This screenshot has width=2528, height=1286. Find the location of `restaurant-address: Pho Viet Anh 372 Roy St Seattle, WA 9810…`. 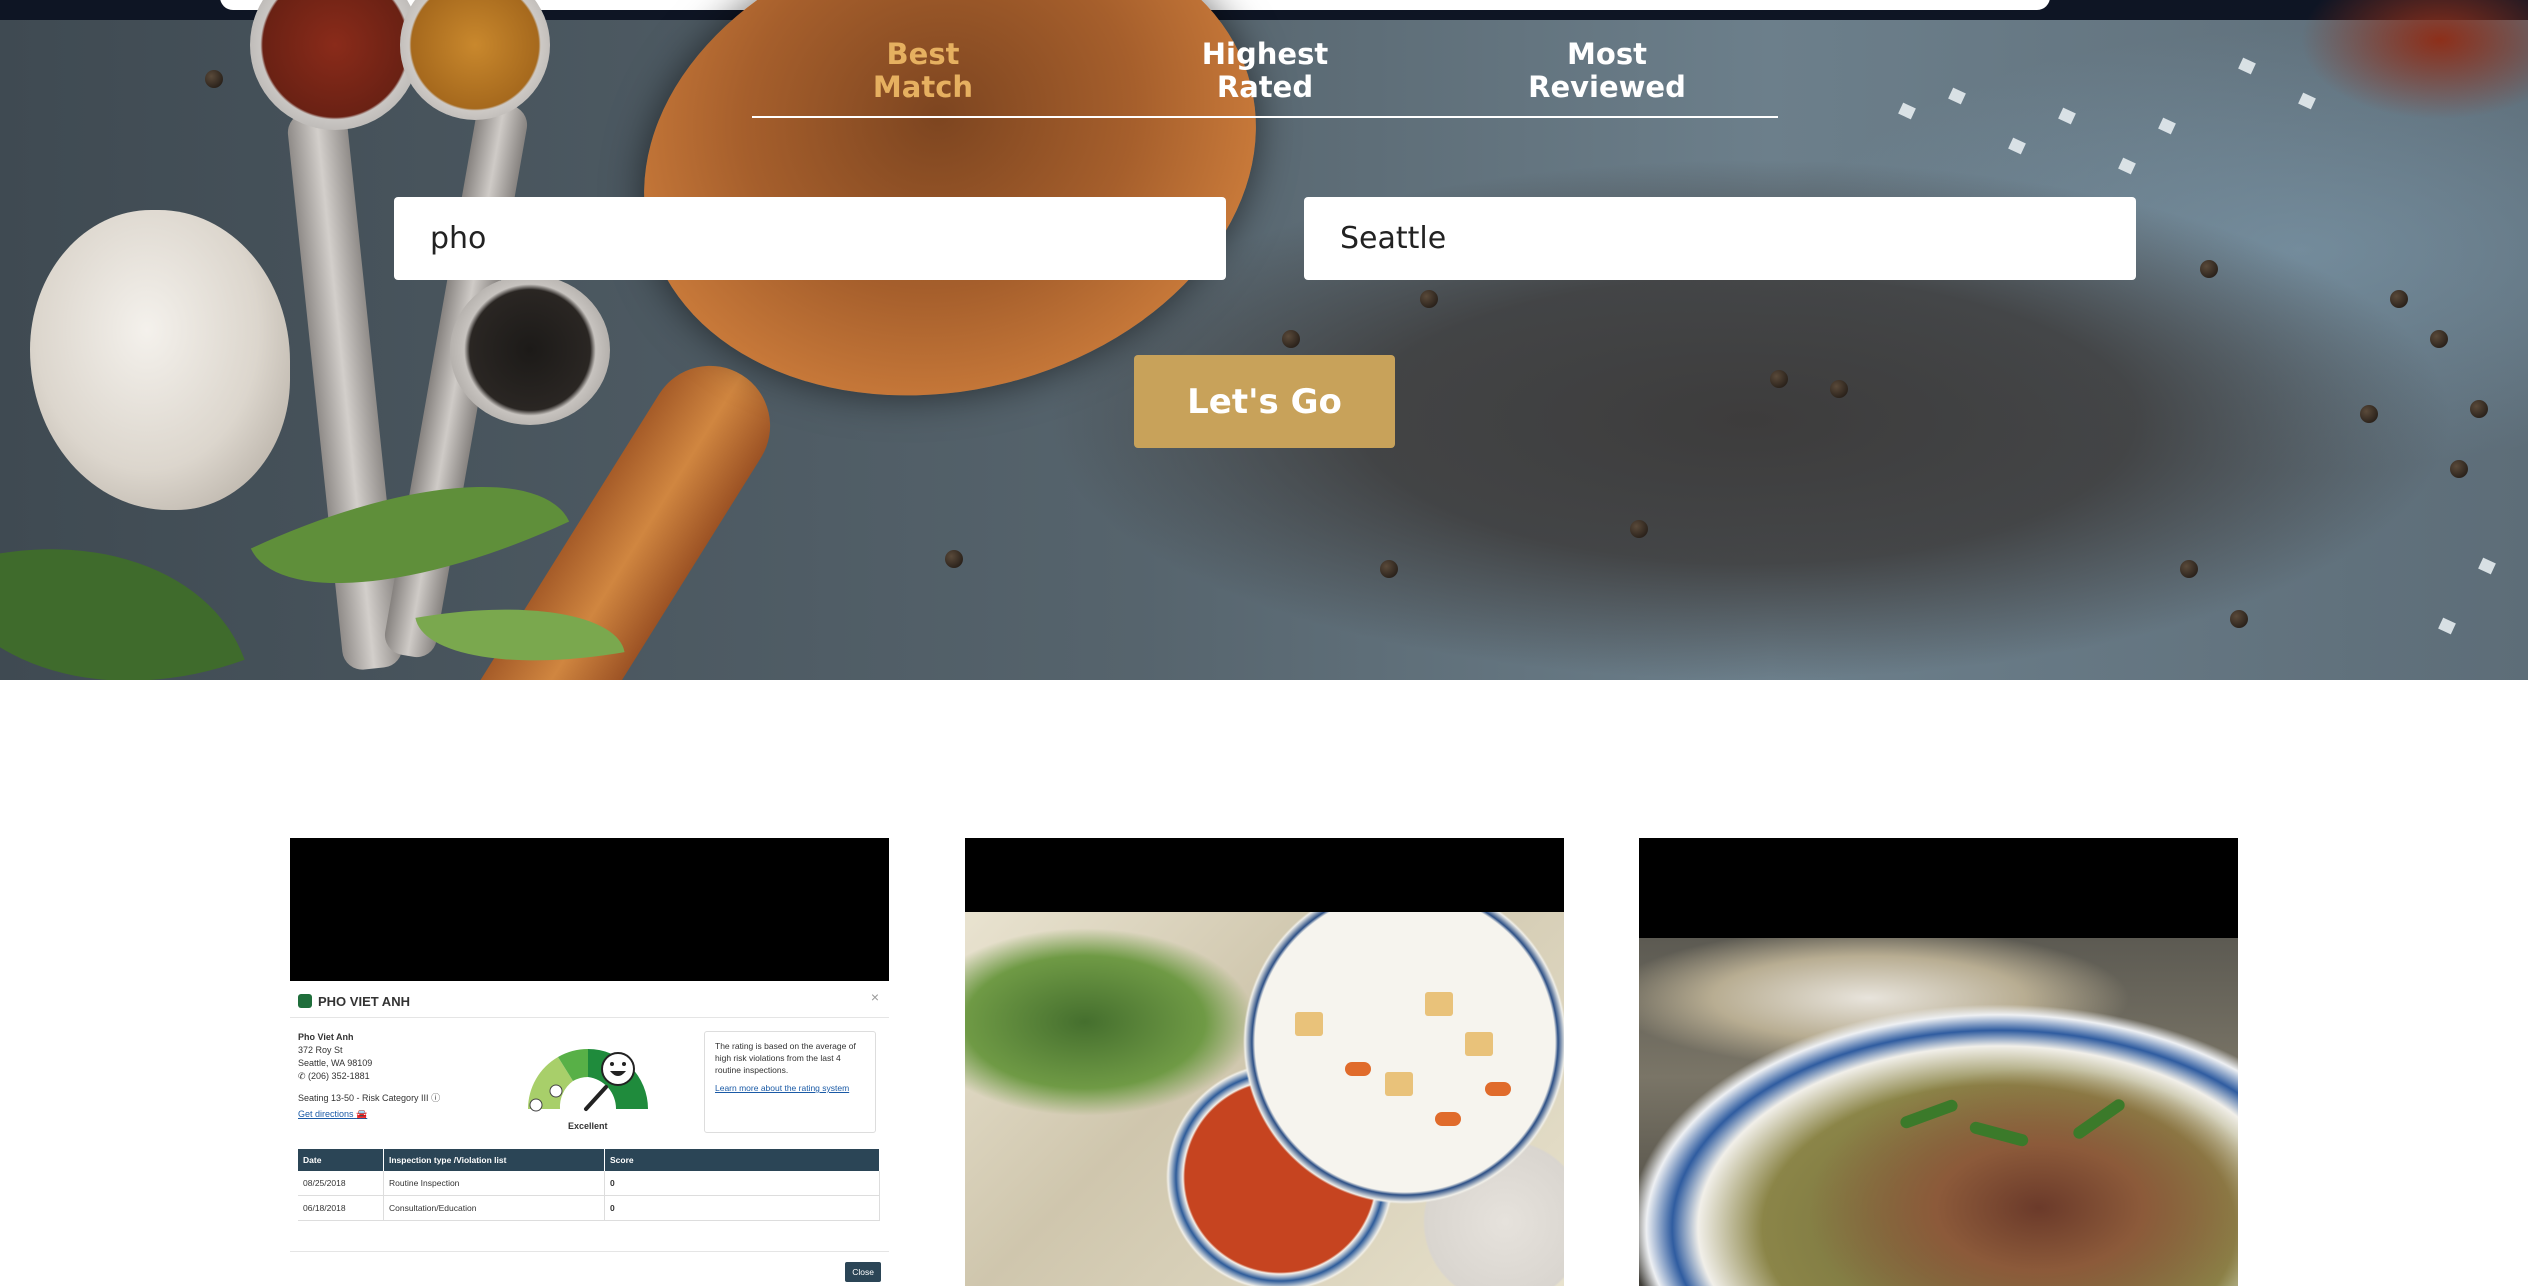

restaurant-address: Pho Viet Anh 372 Roy St Seattle, WA 9810… is located at coordinates (335, 1057).